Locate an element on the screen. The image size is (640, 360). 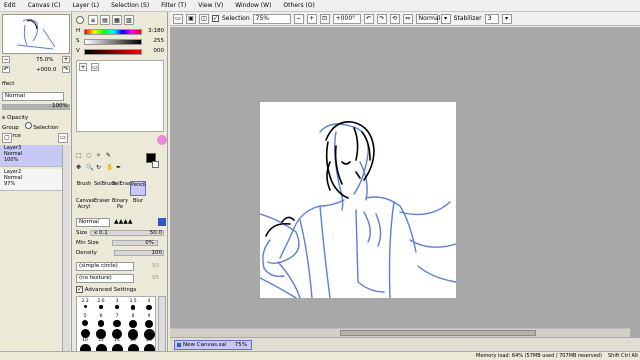
scratchpad-area: + ▭ is located at coordinates (121, 102).